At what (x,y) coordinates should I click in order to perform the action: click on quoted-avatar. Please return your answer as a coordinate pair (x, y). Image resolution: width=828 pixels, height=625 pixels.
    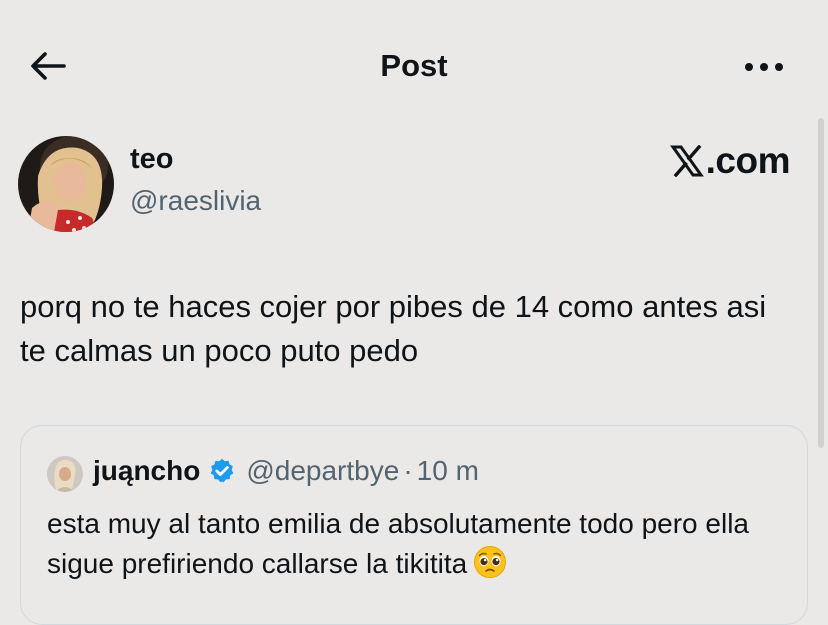
    Looking at the image, I should click on (65, 474).